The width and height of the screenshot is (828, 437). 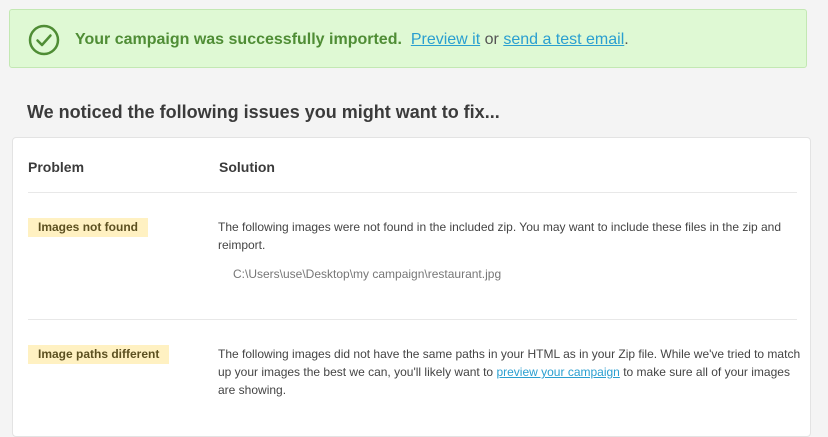 I want to click on preview-campaign-link: preview your campaign, so click(x=557, y=372).